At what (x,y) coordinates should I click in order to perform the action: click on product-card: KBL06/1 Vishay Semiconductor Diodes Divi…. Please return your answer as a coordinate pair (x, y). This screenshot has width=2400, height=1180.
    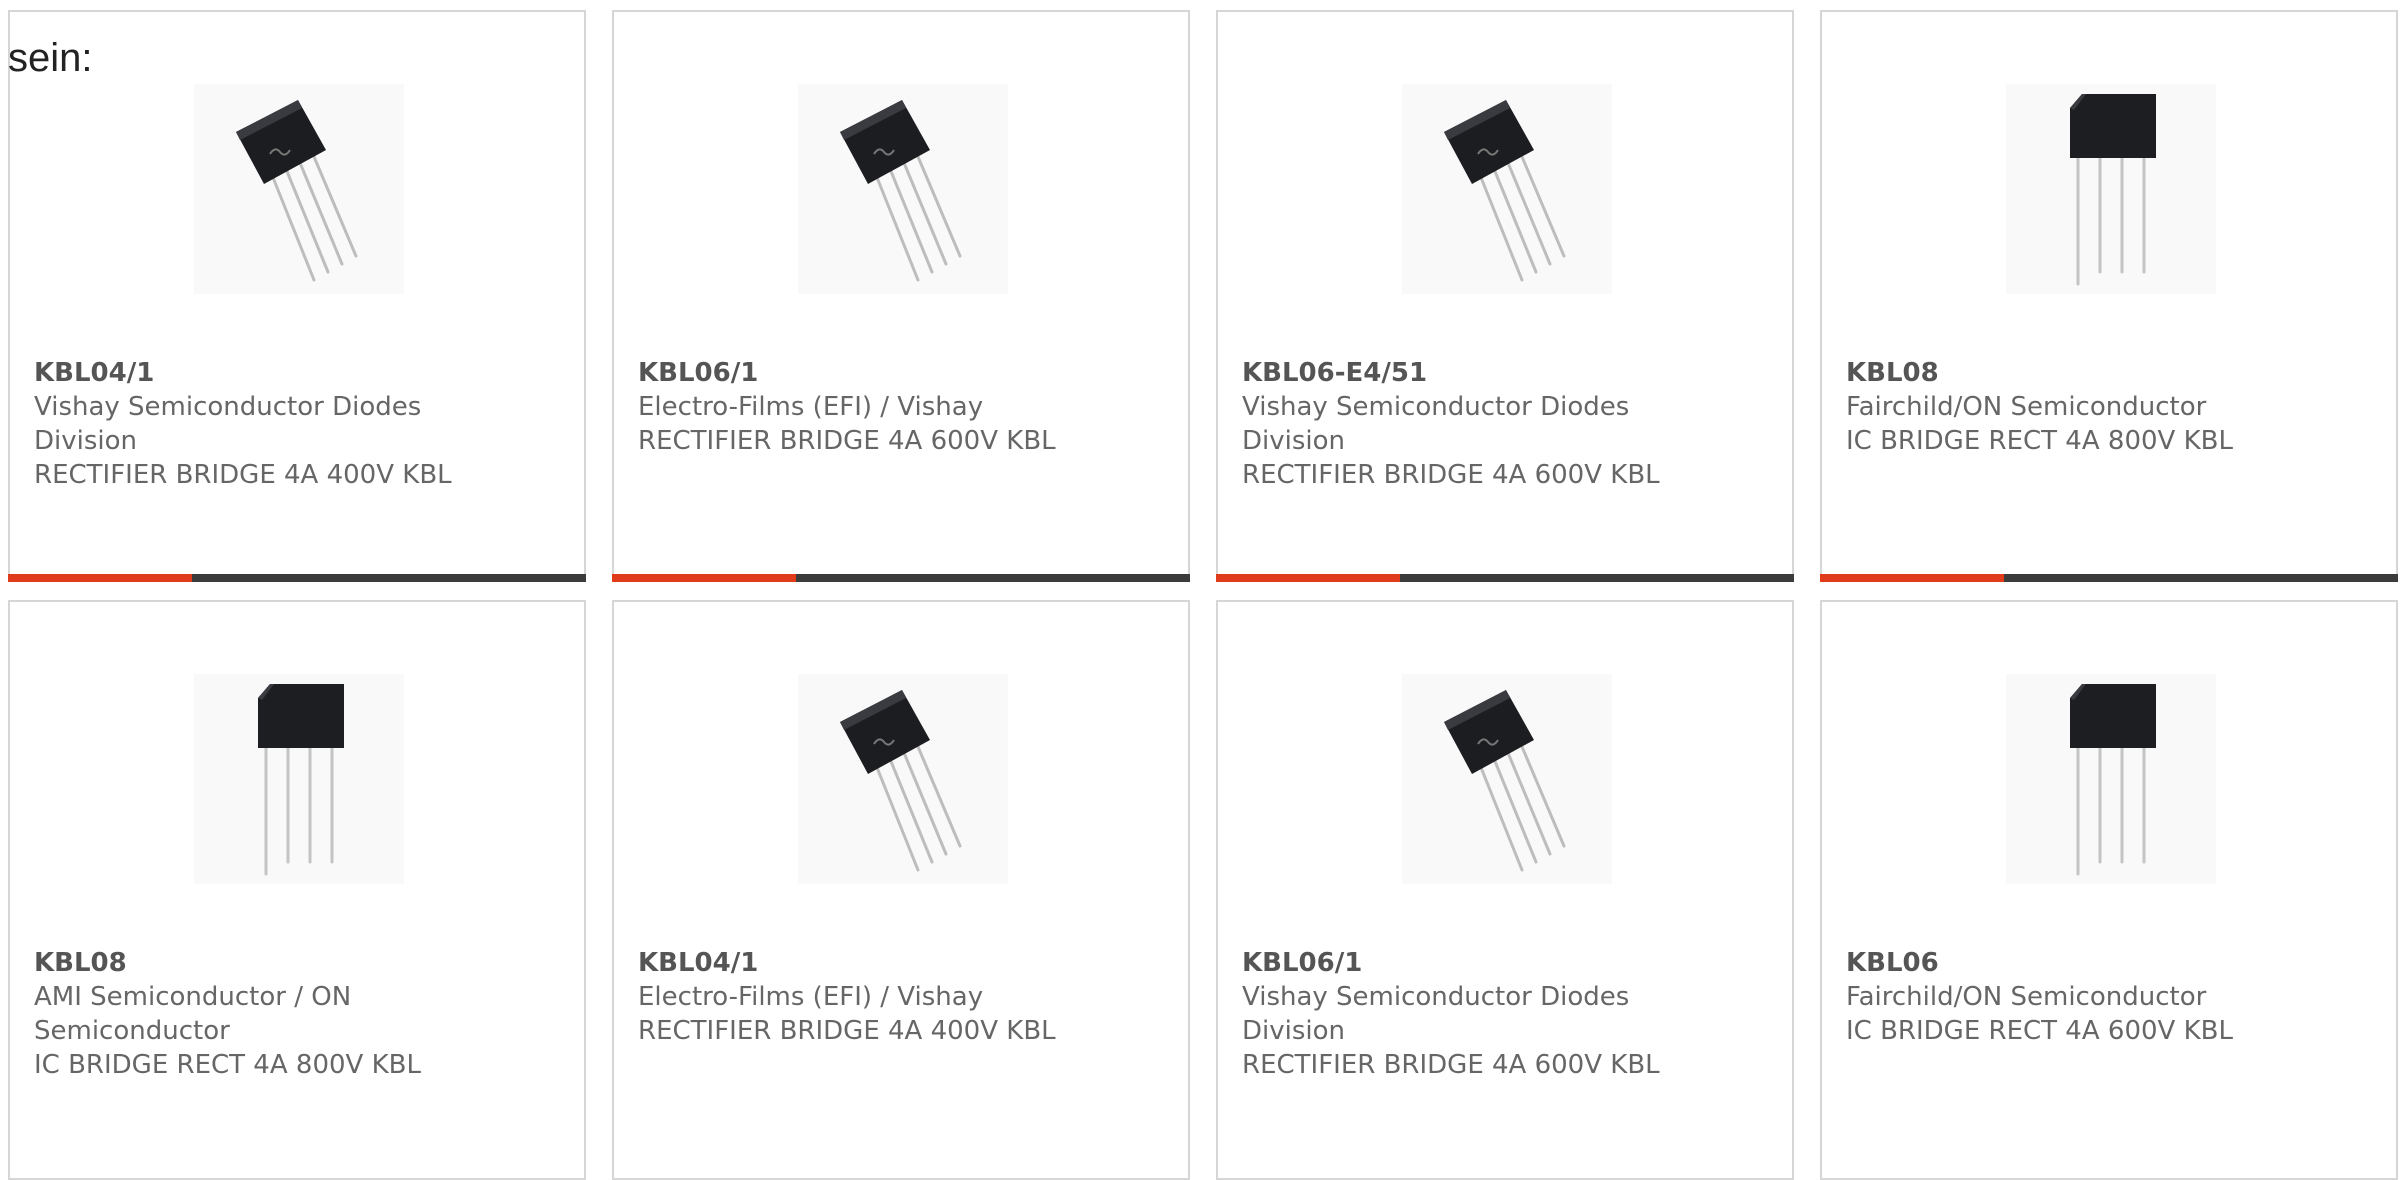
    Looking at the image, I should click on (1505, 890).